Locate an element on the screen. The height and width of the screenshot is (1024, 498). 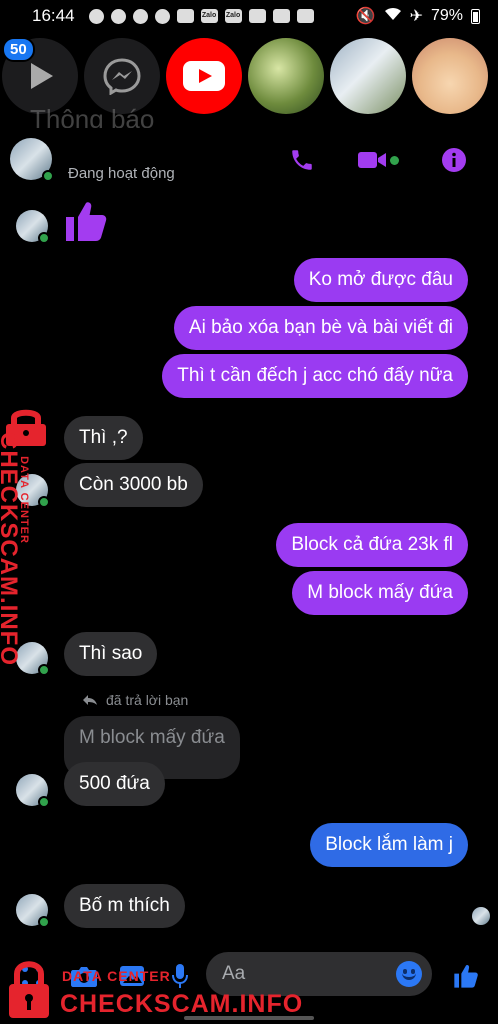
info-button is located at coordinates (454, 160).